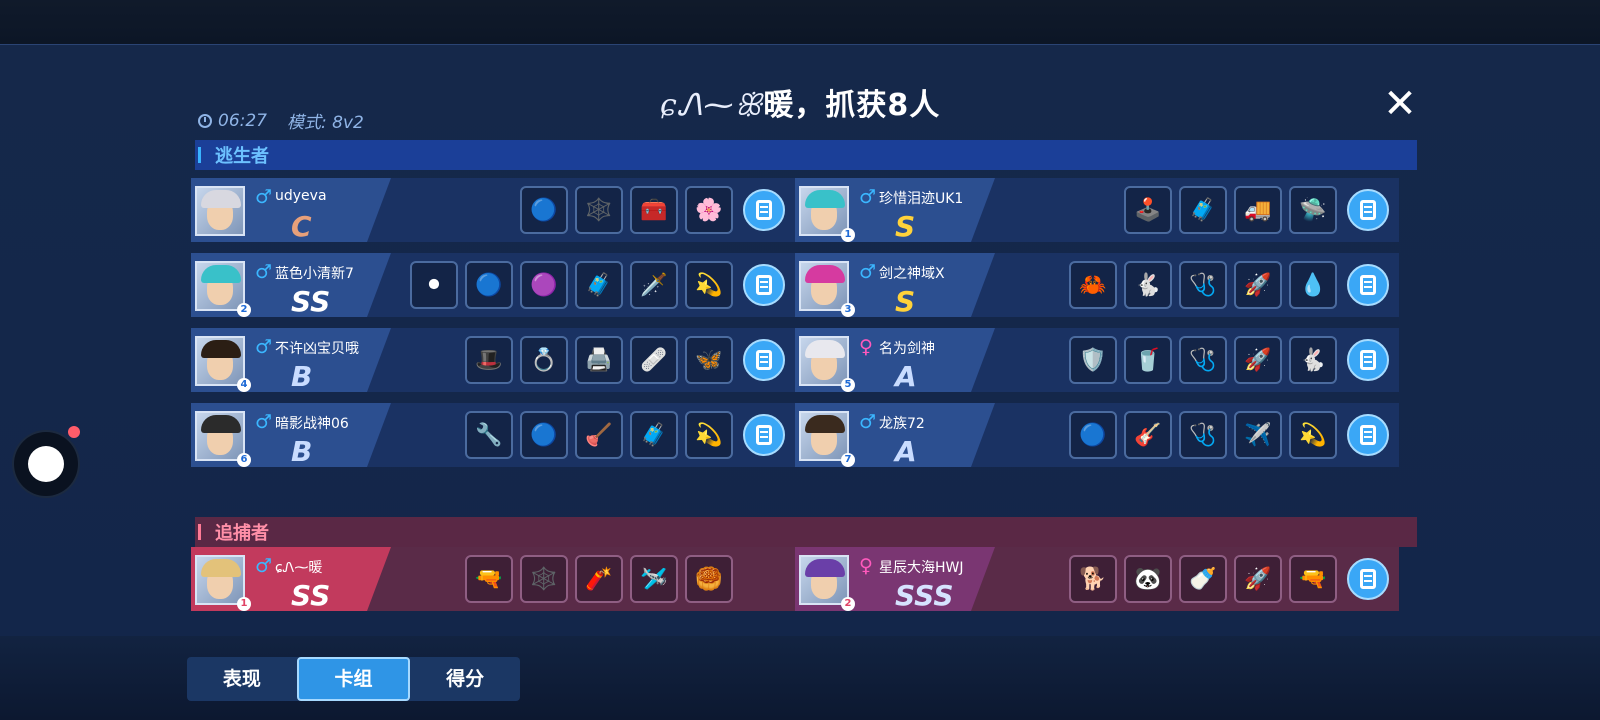 This screenshot has width=1600, height=720. What do you see at coordinates (199, 532) in the screenshot?
I see `section-marker` at bounding box center [199, 532].